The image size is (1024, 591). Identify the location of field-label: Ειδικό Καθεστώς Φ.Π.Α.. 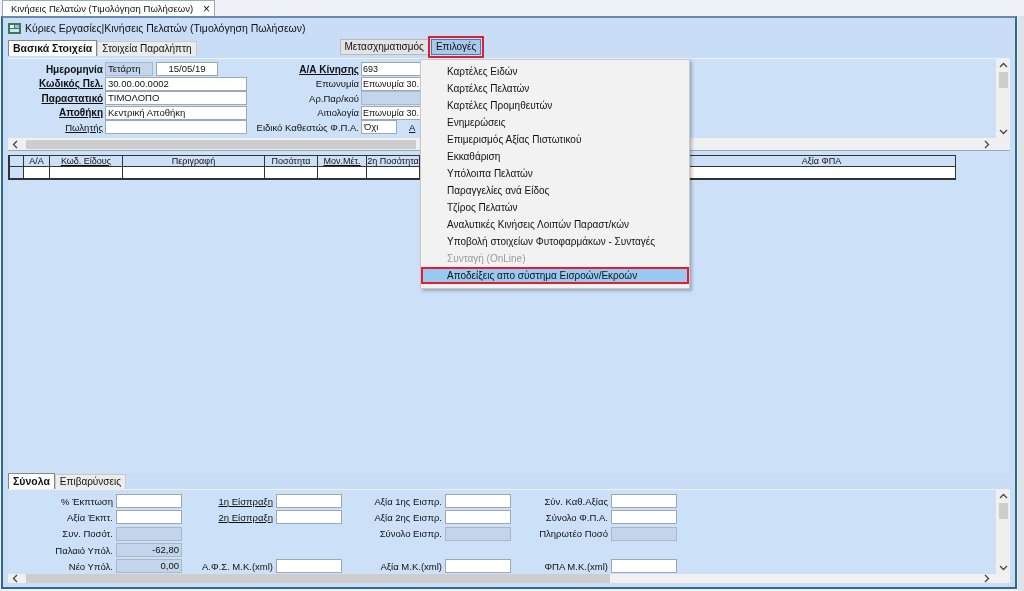
(307, 127).